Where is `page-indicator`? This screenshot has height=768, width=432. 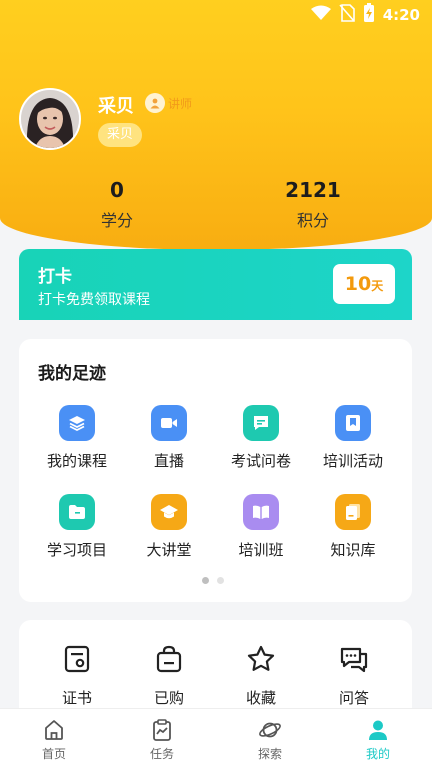 page-indicator is located at coordinates (213, 580).